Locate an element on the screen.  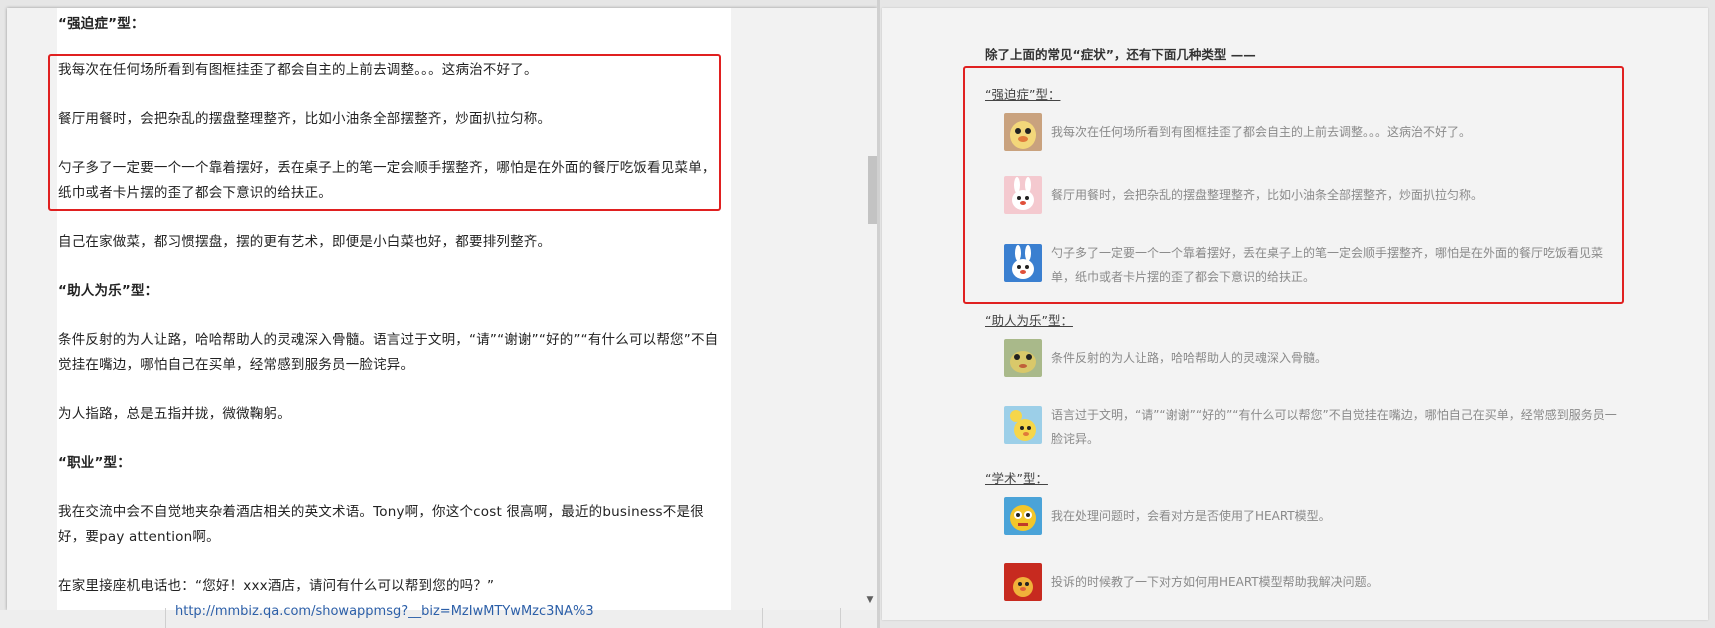
scrollbar-thumb is located at coordinates (872, 190).